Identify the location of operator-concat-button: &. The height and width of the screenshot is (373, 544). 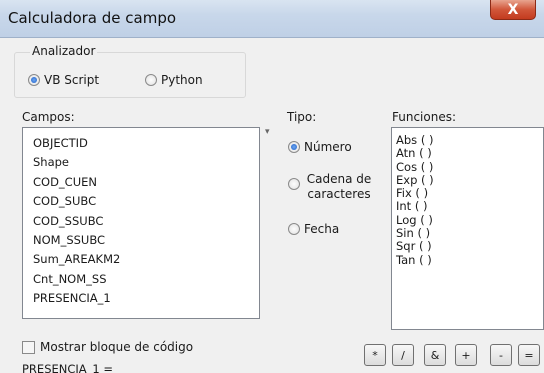
(435, 355).